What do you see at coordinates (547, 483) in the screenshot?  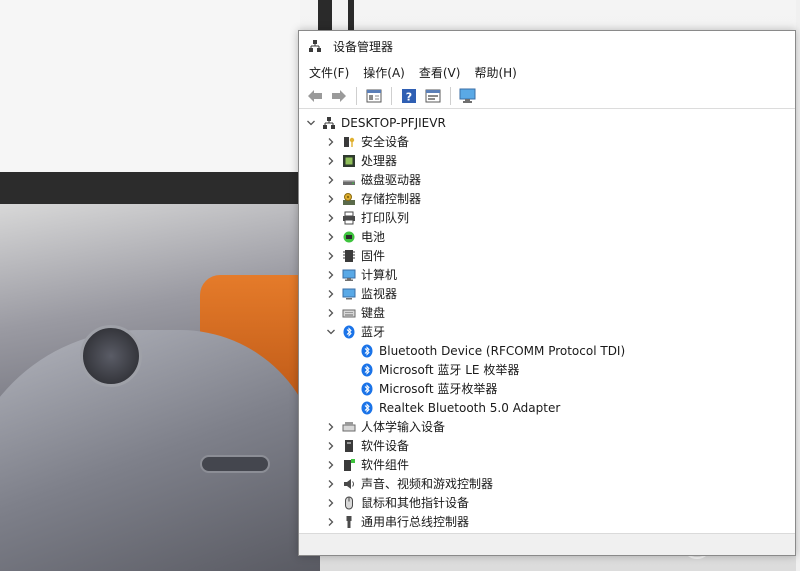 I see `tree-item-sound-video-game: 声音、视频和游戏控制器` at bounding box center [547, 483].